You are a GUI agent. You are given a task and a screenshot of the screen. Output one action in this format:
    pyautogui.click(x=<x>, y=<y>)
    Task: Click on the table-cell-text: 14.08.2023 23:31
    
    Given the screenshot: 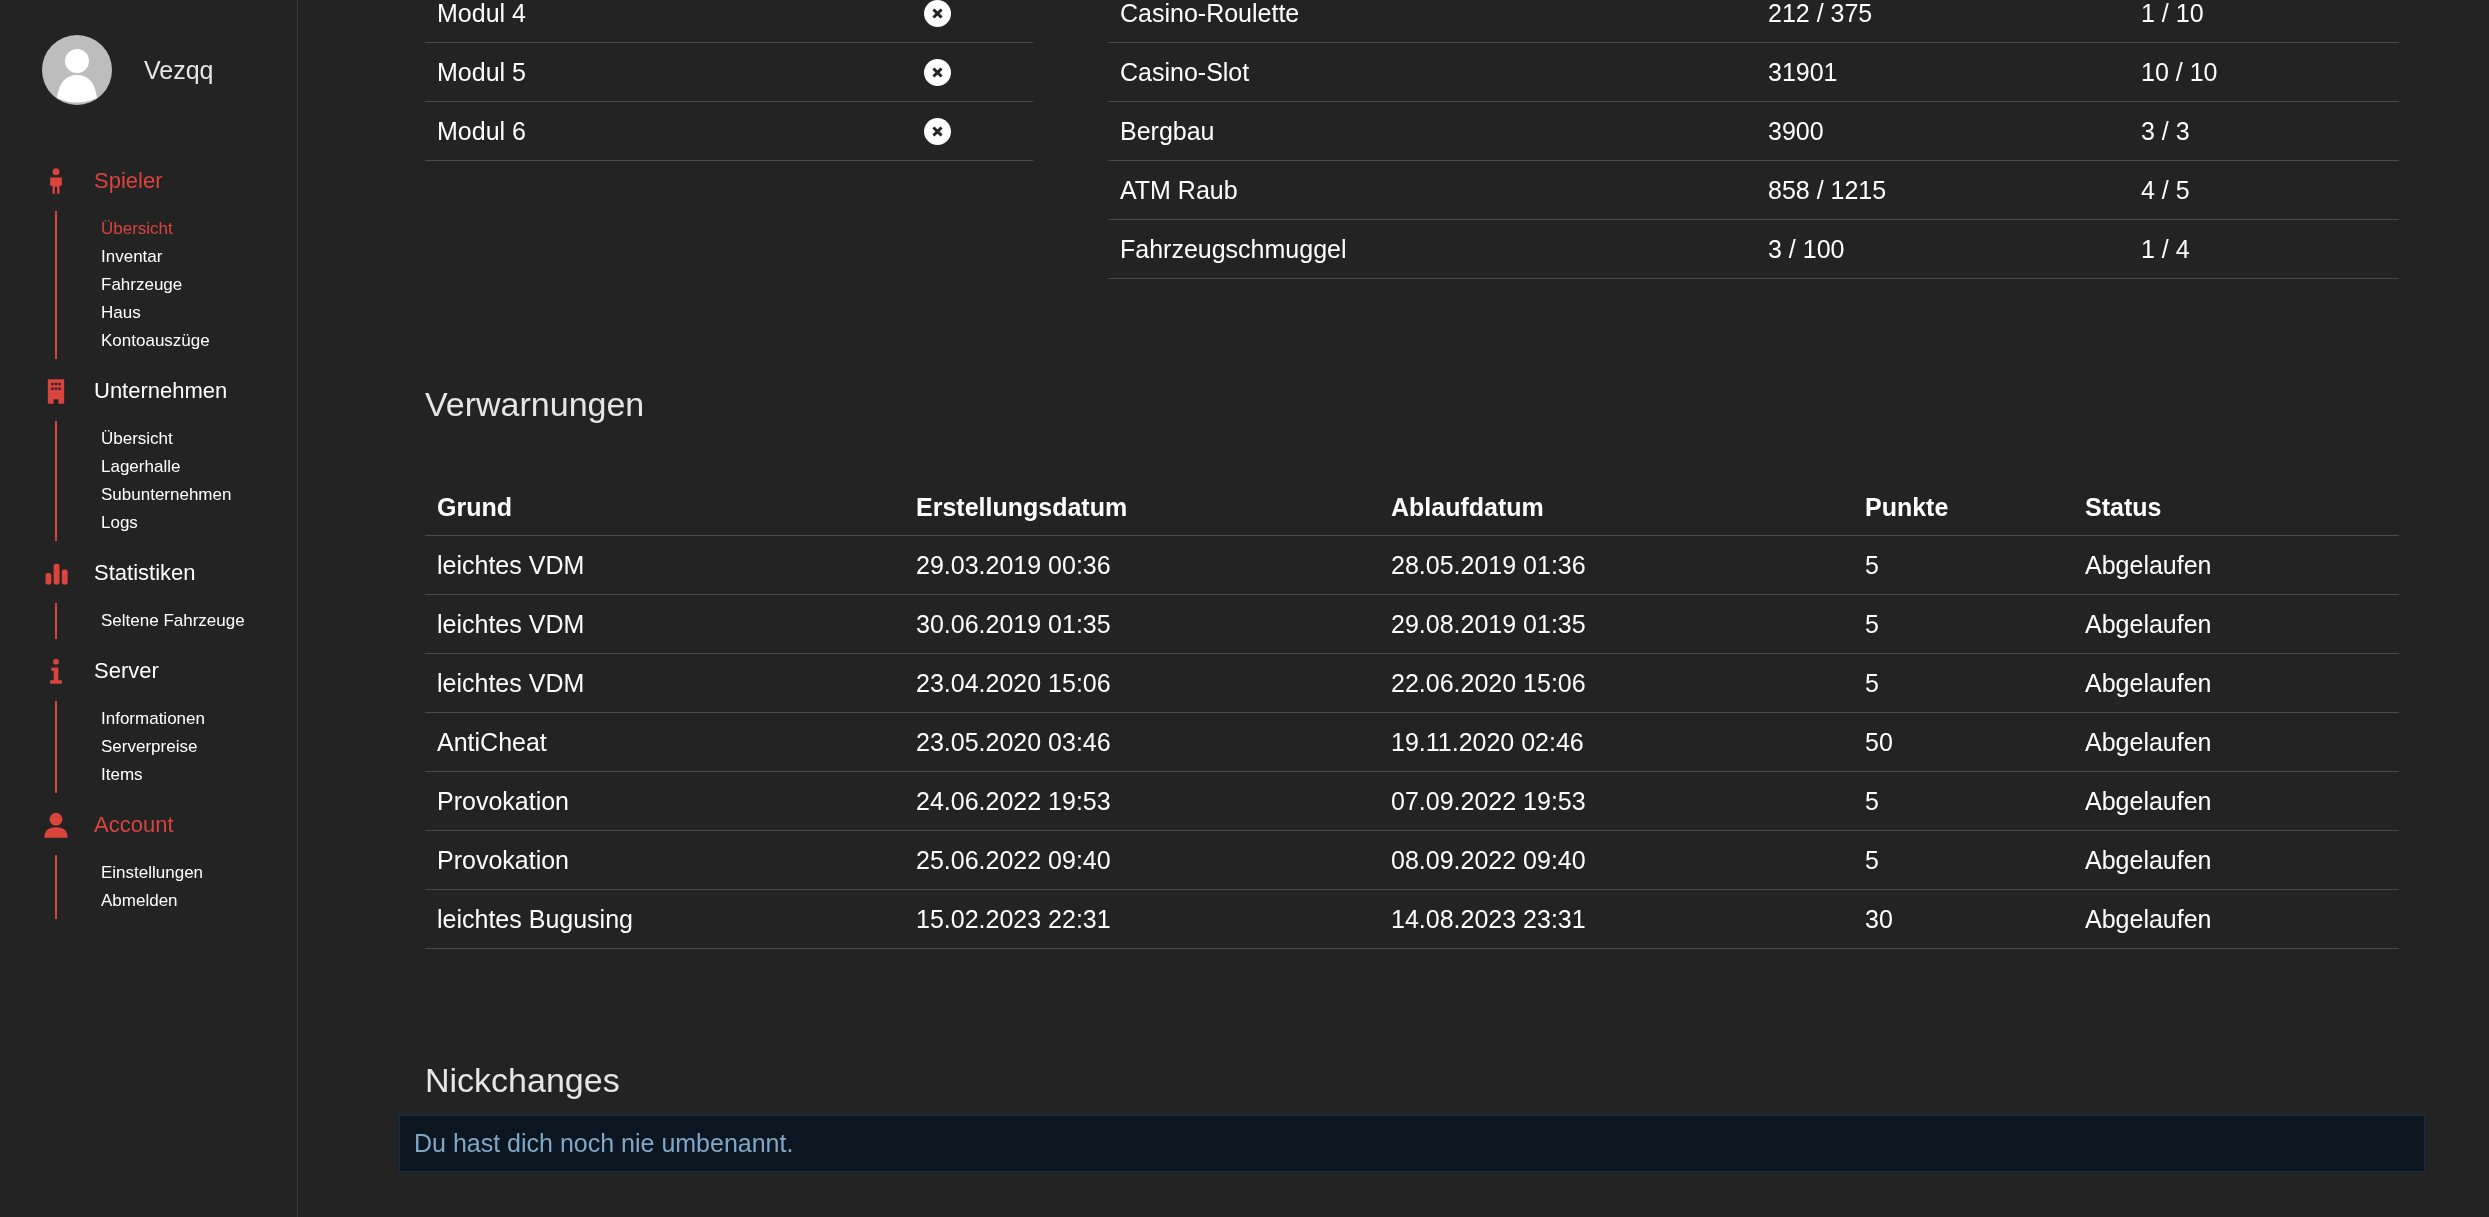 What is the action you would take?
    pyautogui.click(x=1489, y=919)
    